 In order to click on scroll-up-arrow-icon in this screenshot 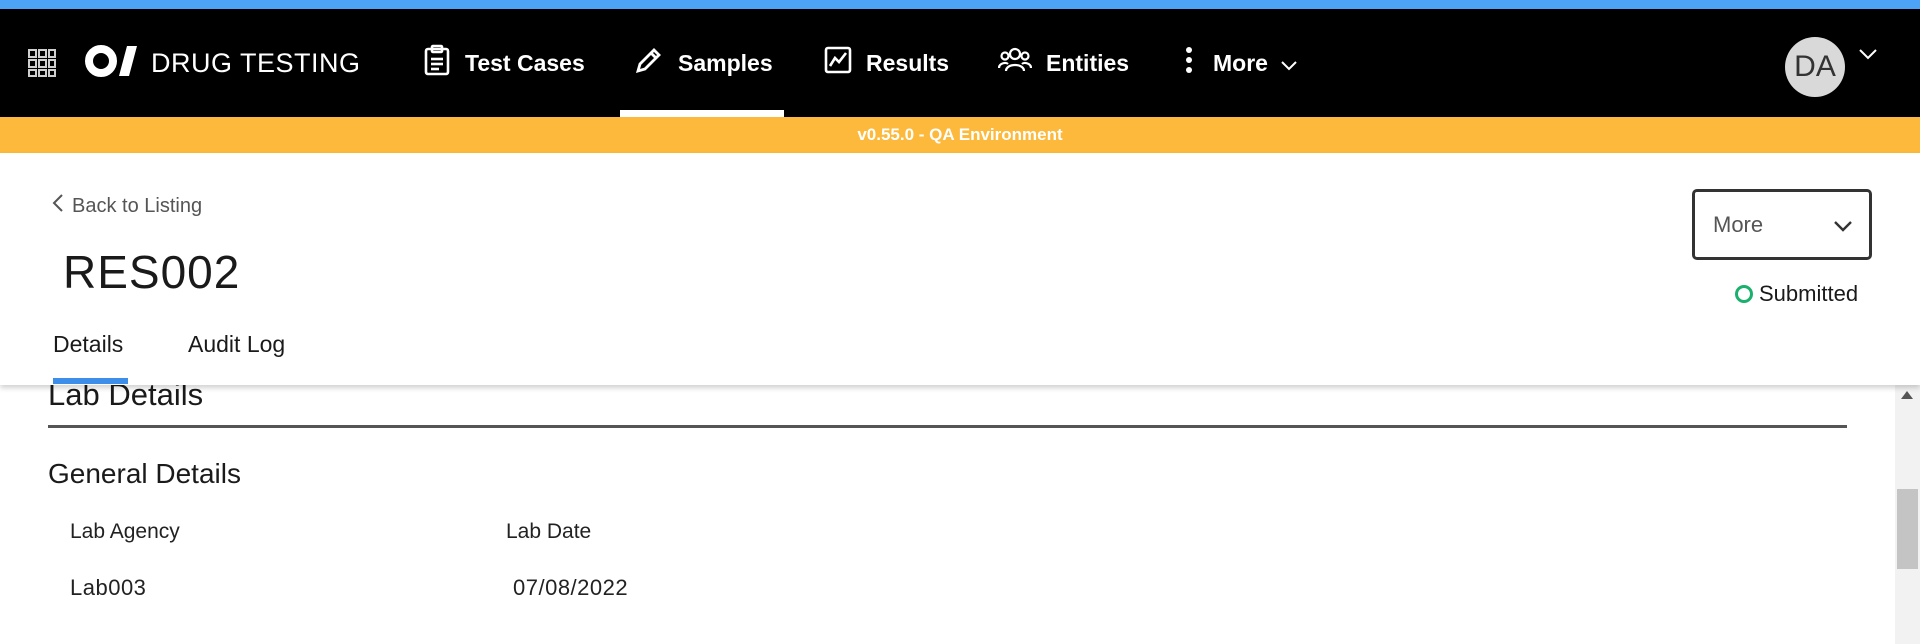, I will do `click(1907, 395)`.